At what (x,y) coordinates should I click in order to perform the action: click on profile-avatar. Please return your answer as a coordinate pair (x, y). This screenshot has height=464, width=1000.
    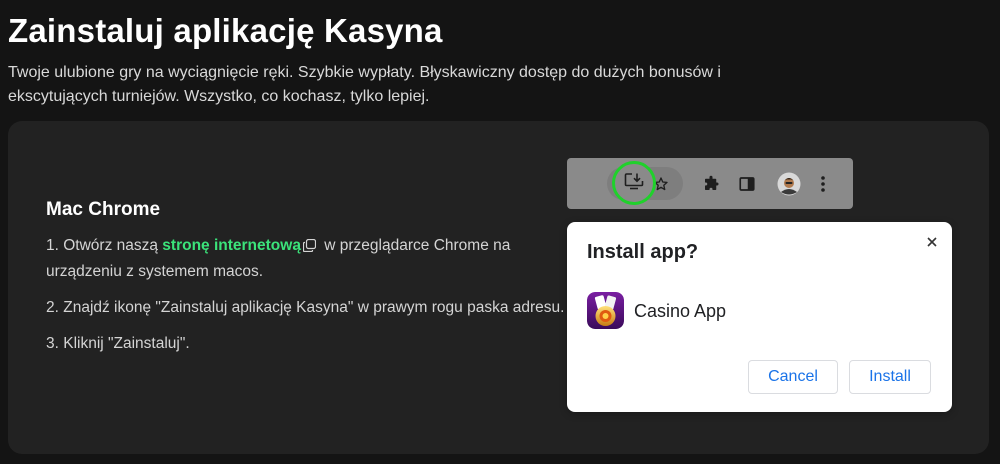
    Looking at the image, I should click on (789, 184).